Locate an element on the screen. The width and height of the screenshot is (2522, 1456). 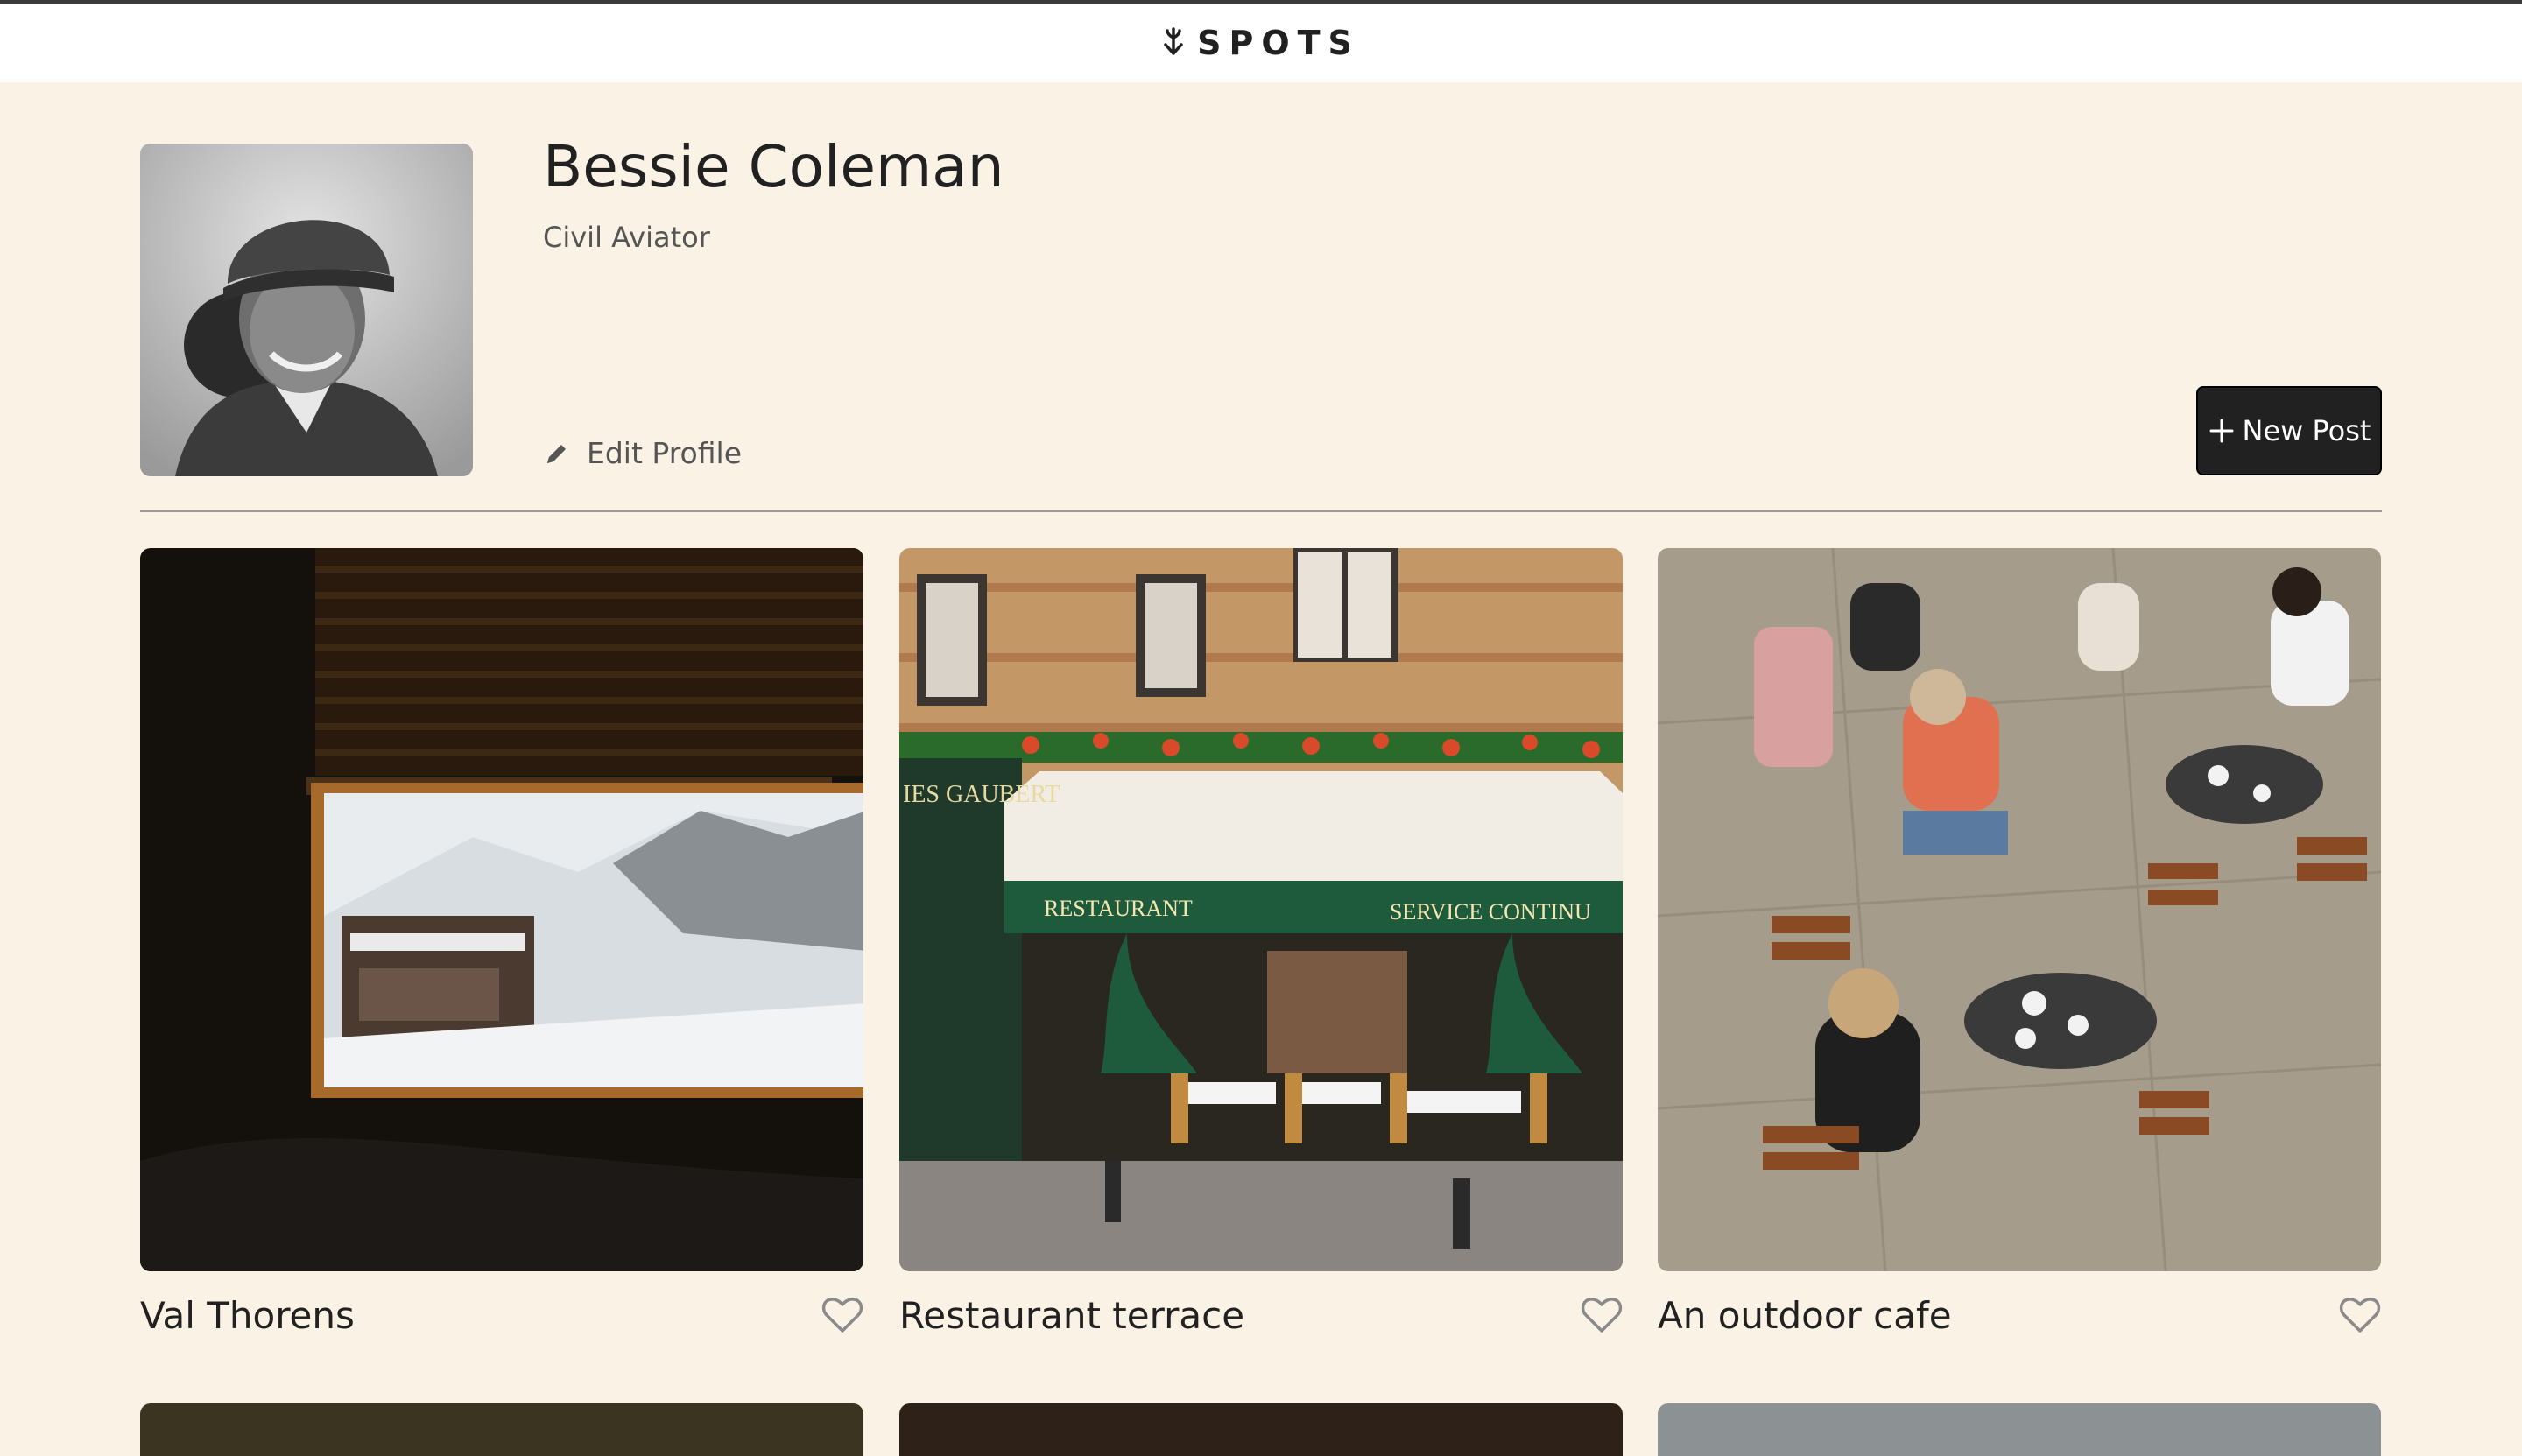
svg-text: IES GAUBERT is located at coordinates (981, 794).